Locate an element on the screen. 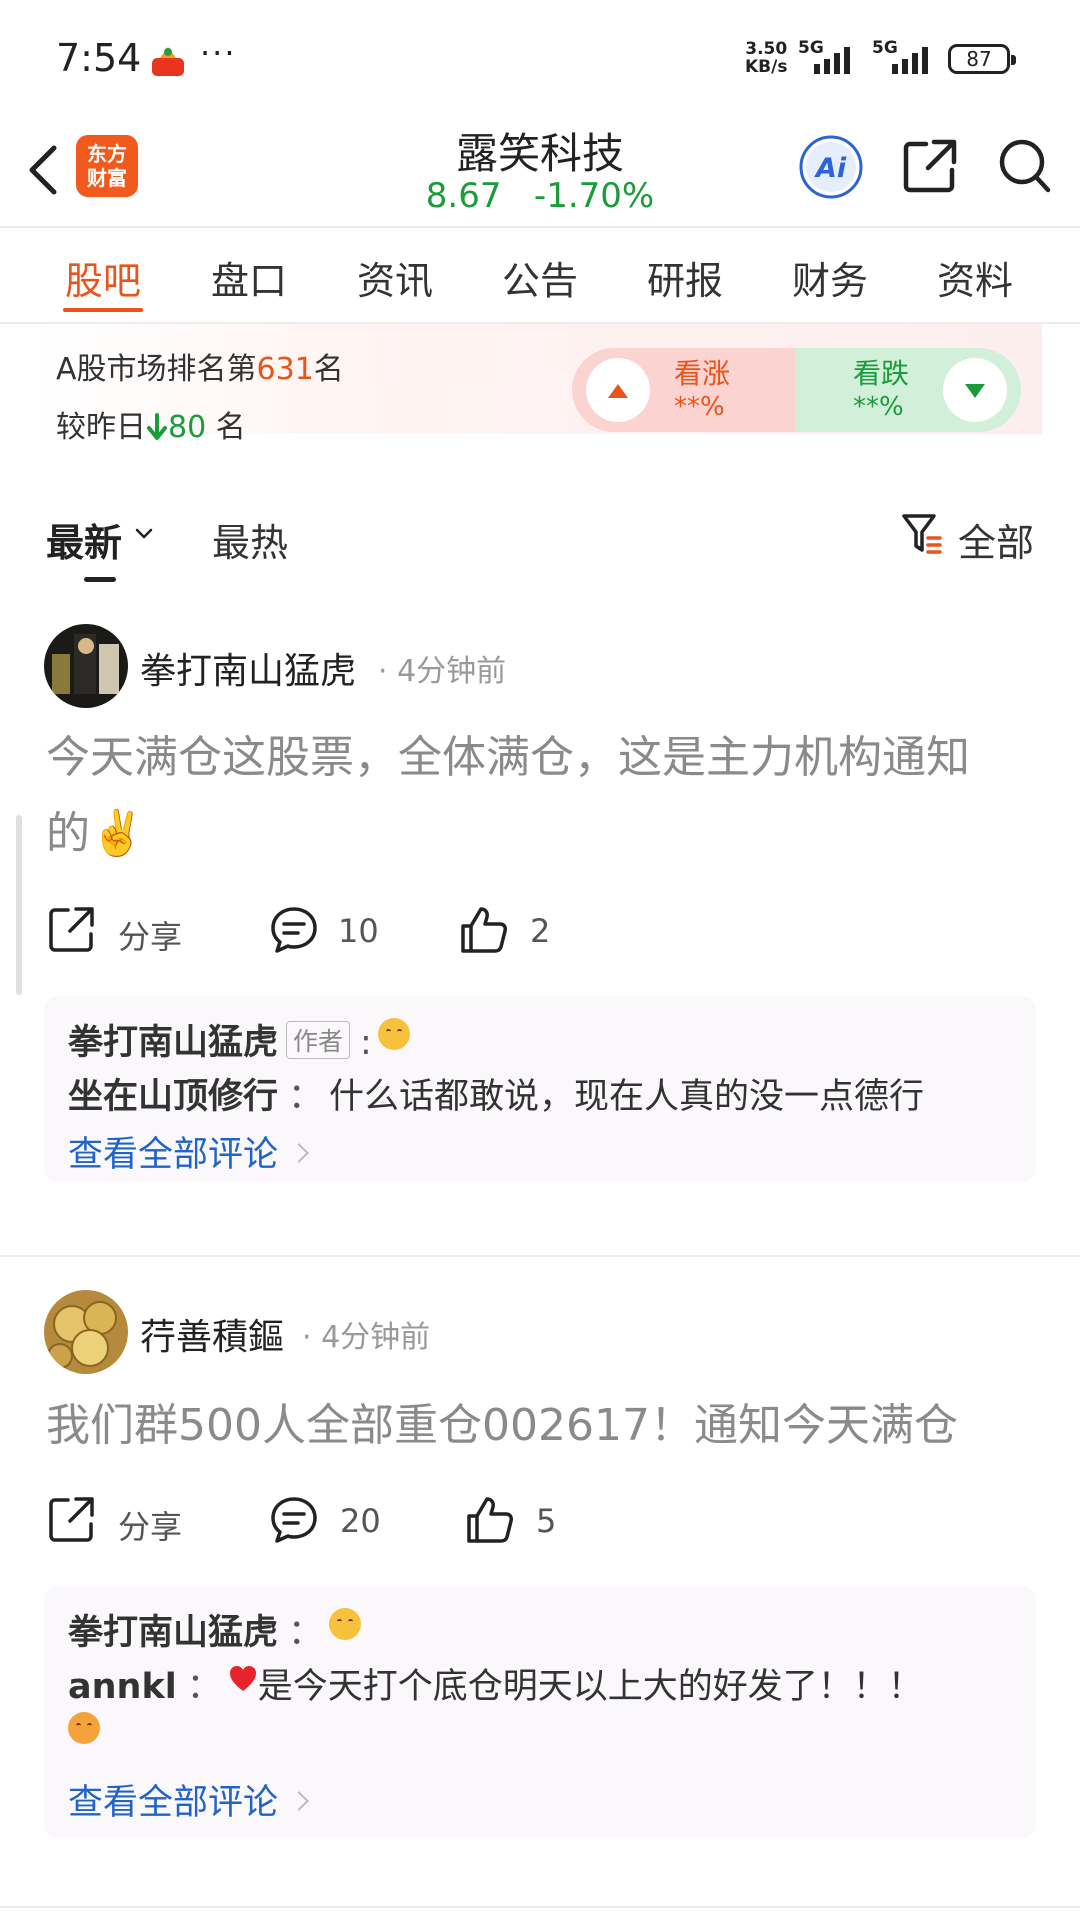 This screenshot has width=1080, height=1911. bearish-label: 看跌 is located at coordinates (881, 373).